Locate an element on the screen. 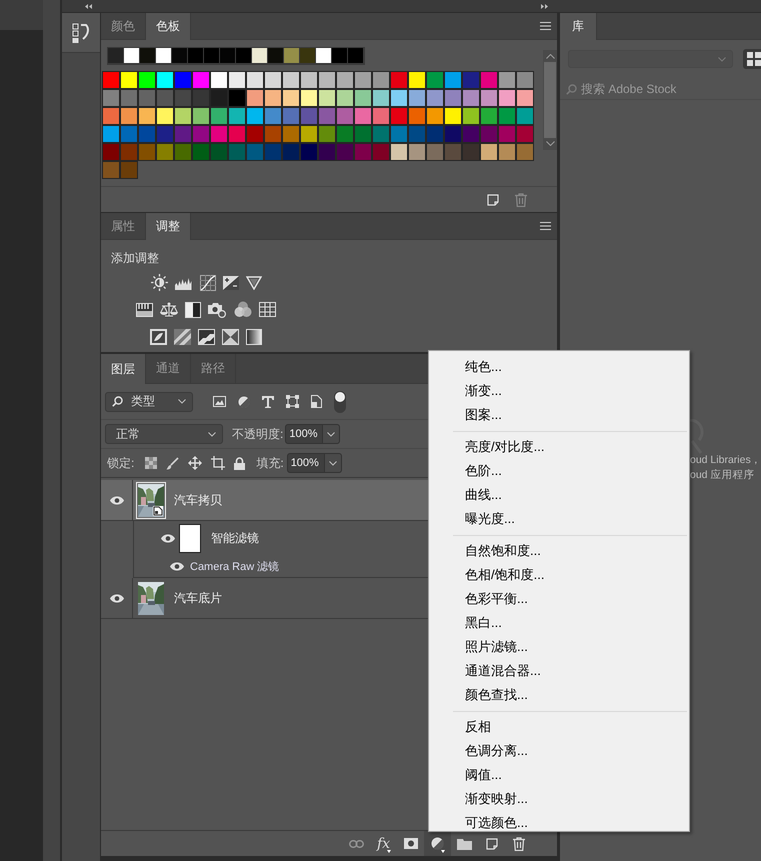 The height and width of the screenshot is (861, 761). fill-field: 100% is located at coordinates (305, 463).